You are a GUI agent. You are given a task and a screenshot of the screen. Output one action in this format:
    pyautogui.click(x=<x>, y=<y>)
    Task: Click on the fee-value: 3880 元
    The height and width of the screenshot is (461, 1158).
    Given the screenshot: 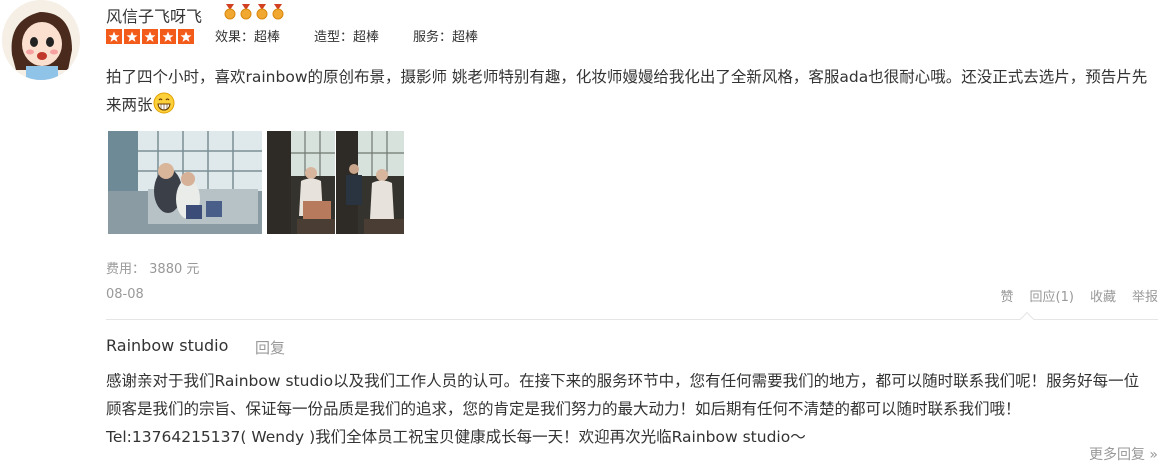 What is the action you would take?
    pyautogui.click(x=174, y=269)
    